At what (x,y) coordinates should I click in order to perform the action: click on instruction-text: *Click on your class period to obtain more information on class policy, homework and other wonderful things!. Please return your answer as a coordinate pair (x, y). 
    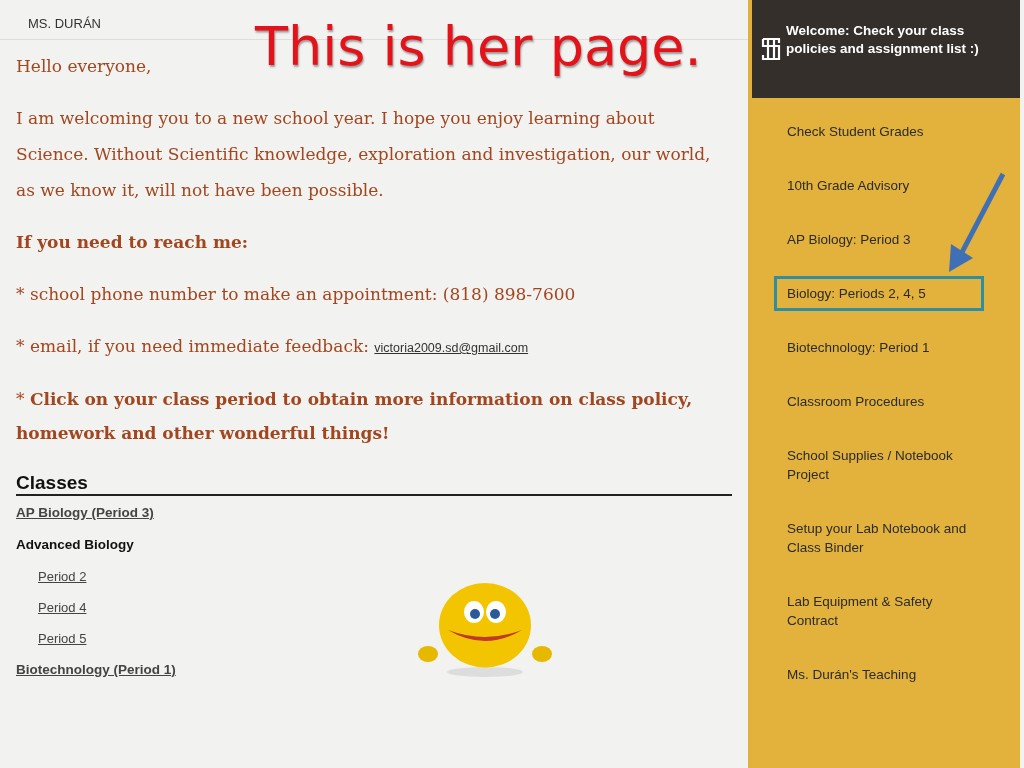
    Looking at the image, I should click on (355, 416).